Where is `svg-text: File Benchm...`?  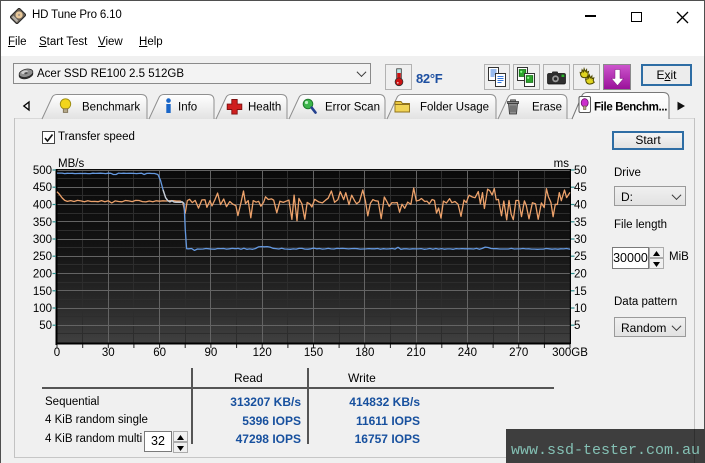 svg-text: File Benchm... is located at coordinates (630, 108).